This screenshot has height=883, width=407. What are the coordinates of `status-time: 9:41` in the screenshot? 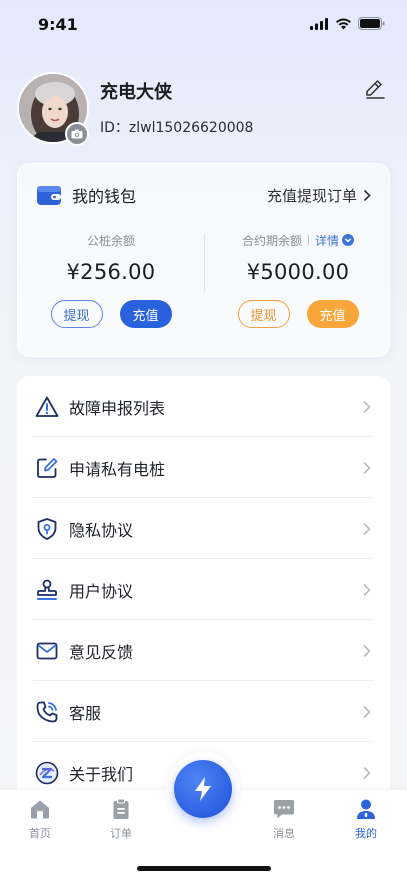 It's located at (58, 24).